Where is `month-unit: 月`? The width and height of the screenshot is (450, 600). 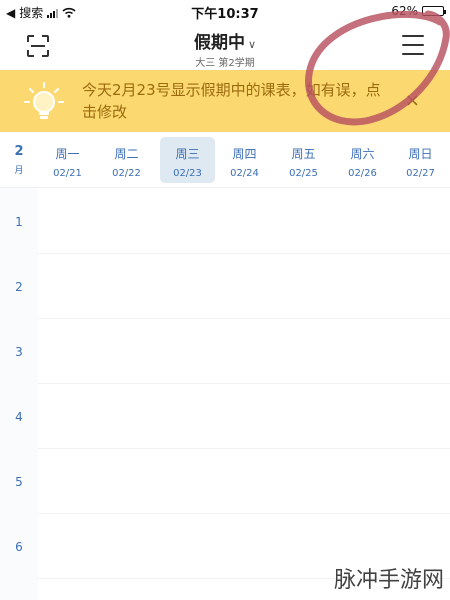 month-unit: 月 is located at coordinates (19, 171).